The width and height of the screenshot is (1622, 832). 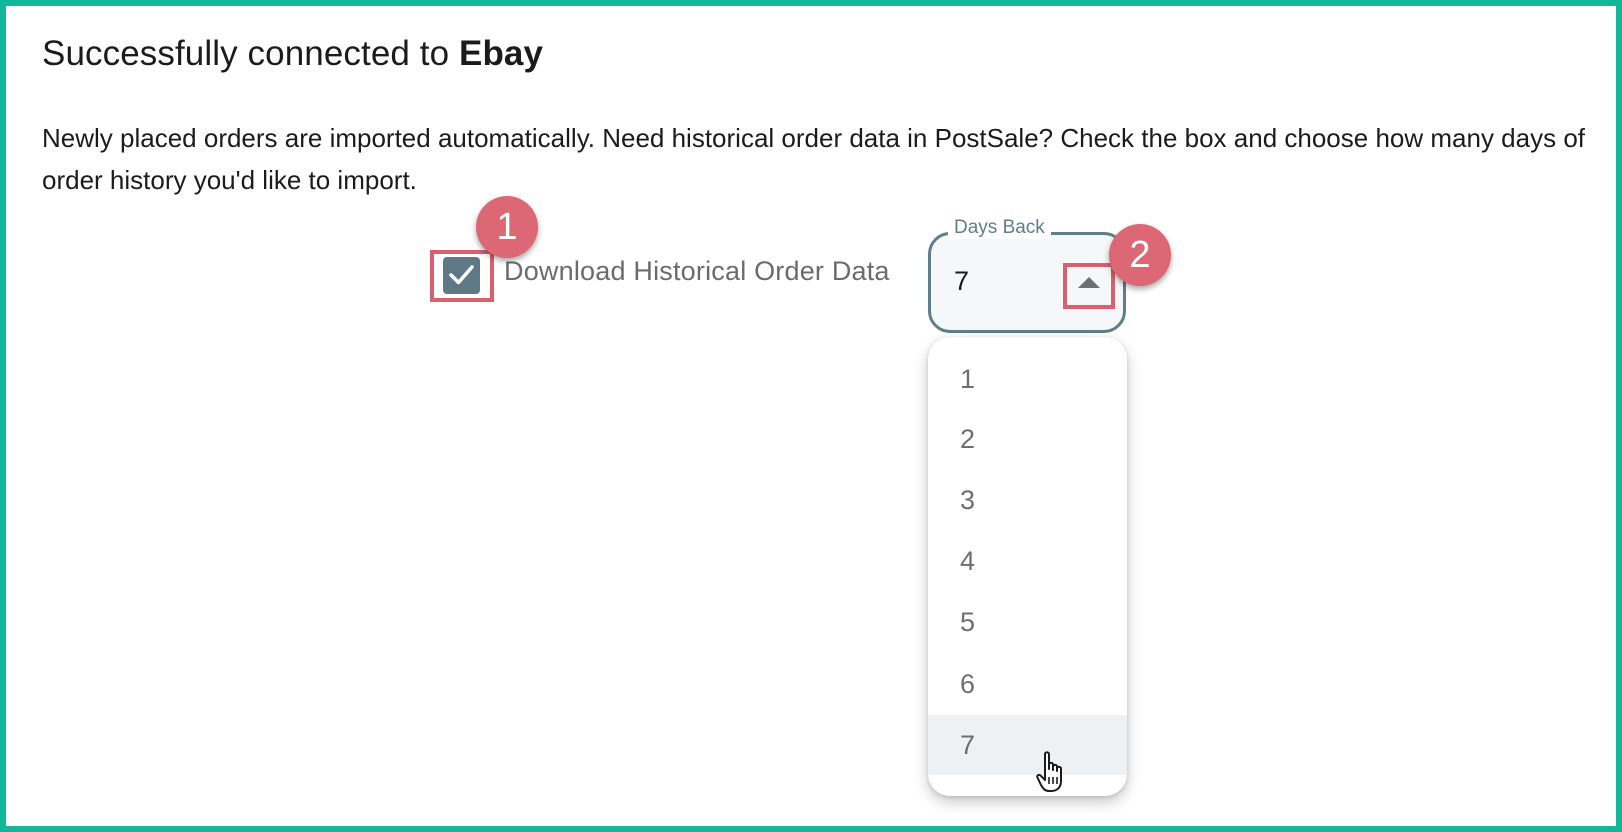 I want to click on step-badge-1: 1, so click(x=507, y=227).